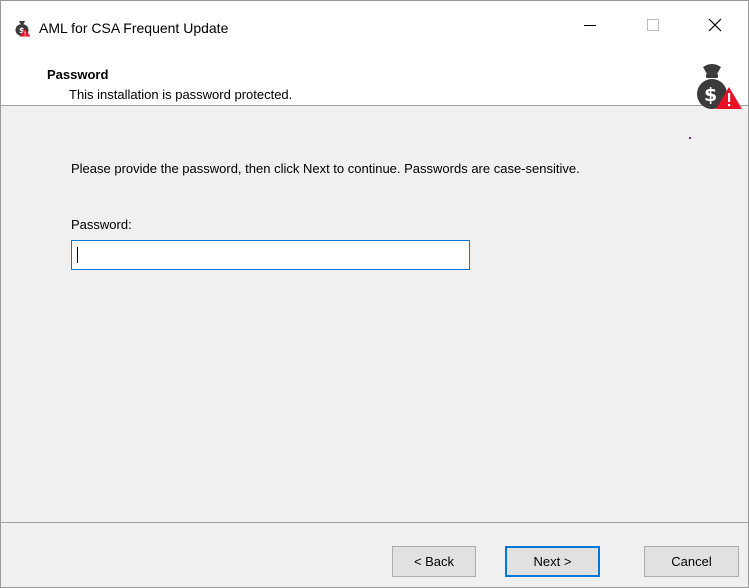  I want to click on maximize-button, so click(653, 25).